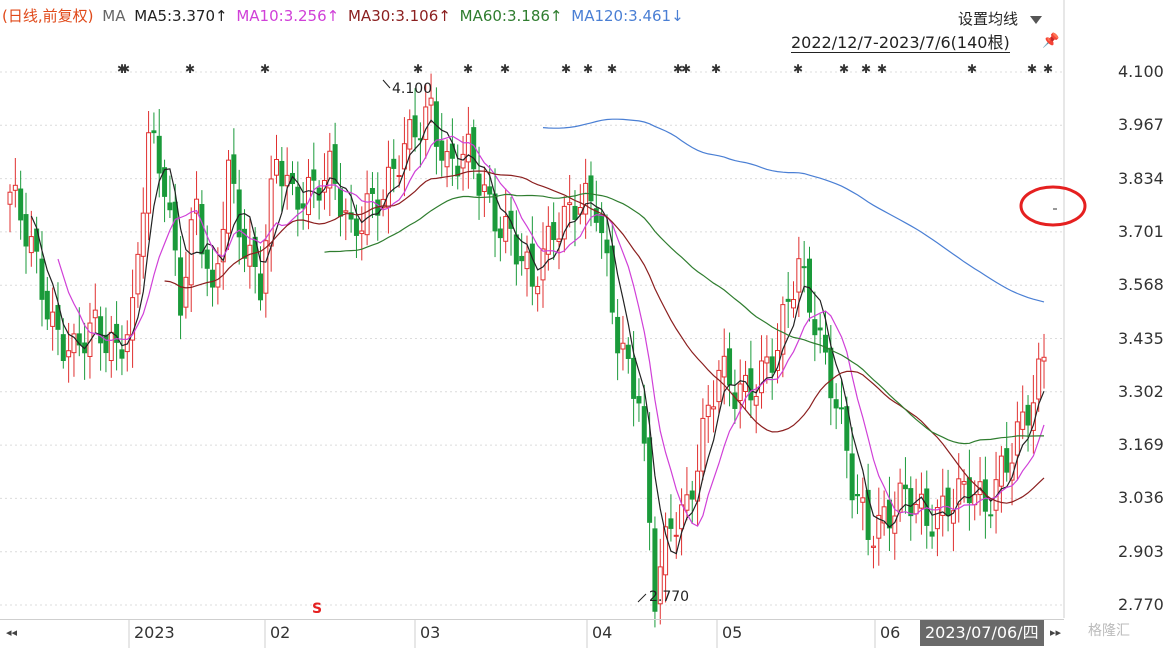 Image resolution: width=1168 pixels, height=649 pixels. I want to click on y-tick-label: 3.302, so click(1141, 391).